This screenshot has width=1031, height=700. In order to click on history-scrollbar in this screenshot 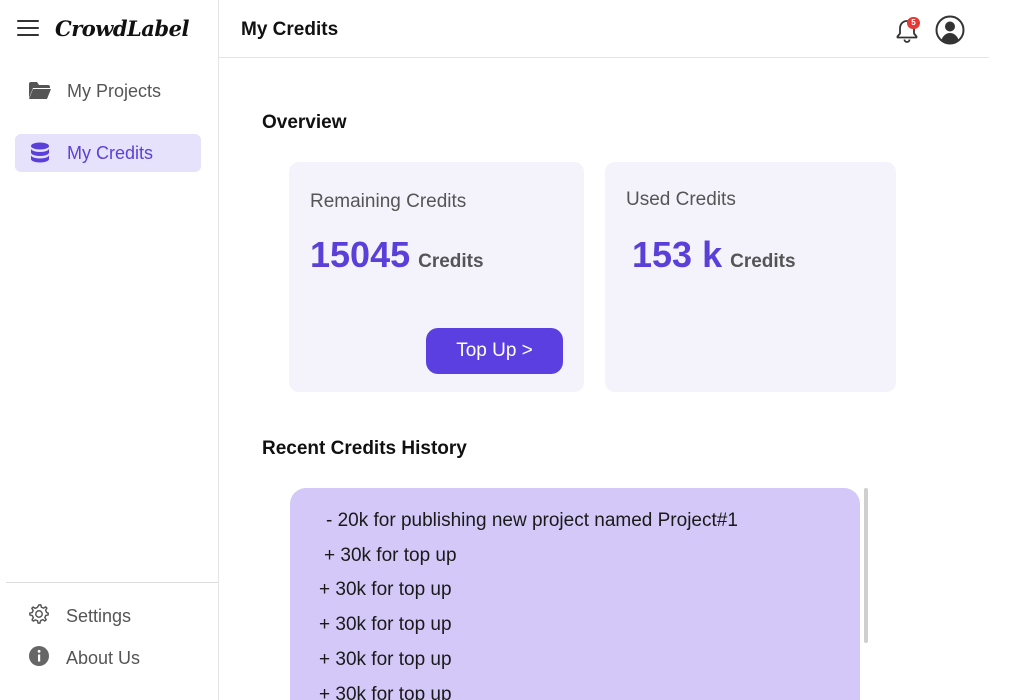, I will do `click(866, 565)`.